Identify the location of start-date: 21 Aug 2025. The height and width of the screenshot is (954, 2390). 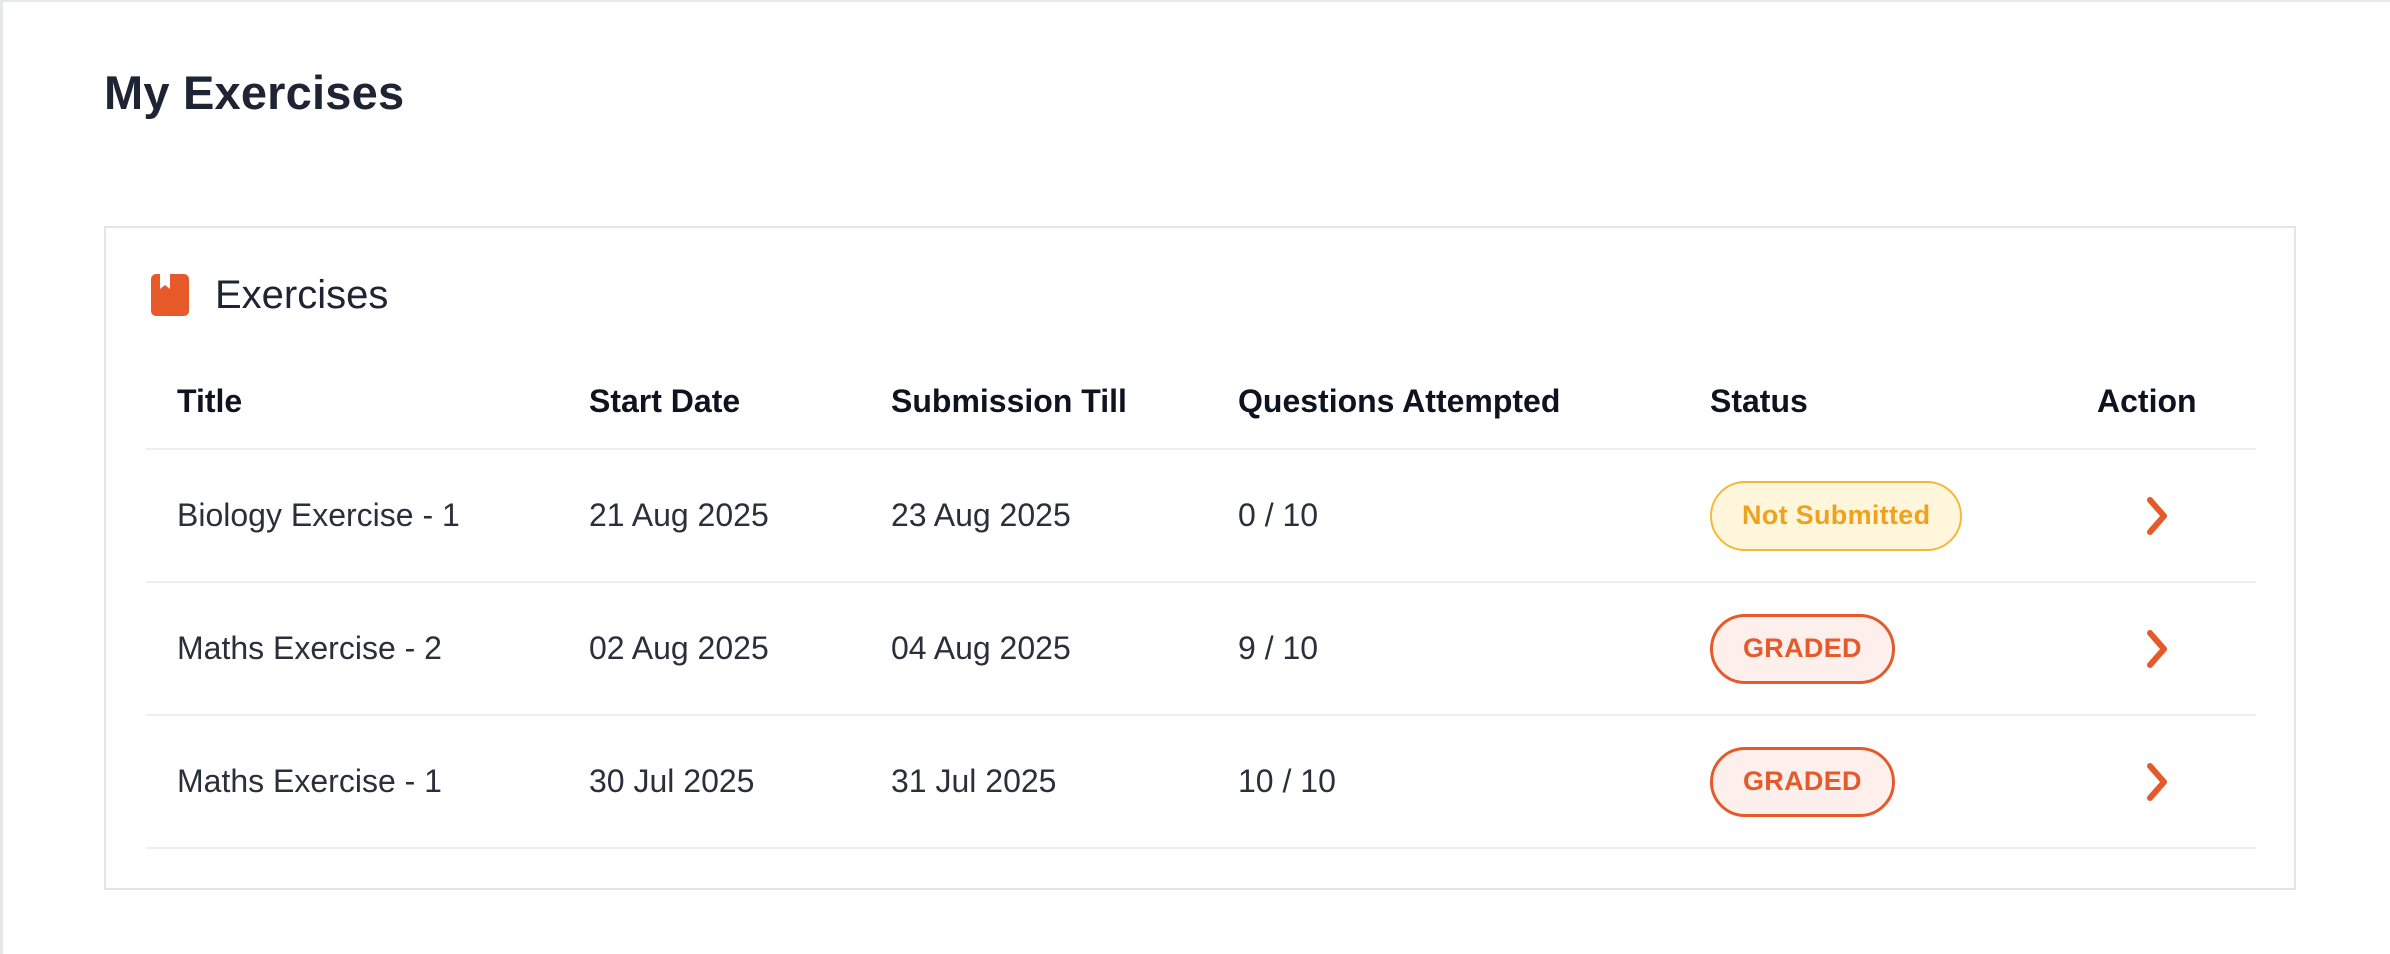
(679, 515).